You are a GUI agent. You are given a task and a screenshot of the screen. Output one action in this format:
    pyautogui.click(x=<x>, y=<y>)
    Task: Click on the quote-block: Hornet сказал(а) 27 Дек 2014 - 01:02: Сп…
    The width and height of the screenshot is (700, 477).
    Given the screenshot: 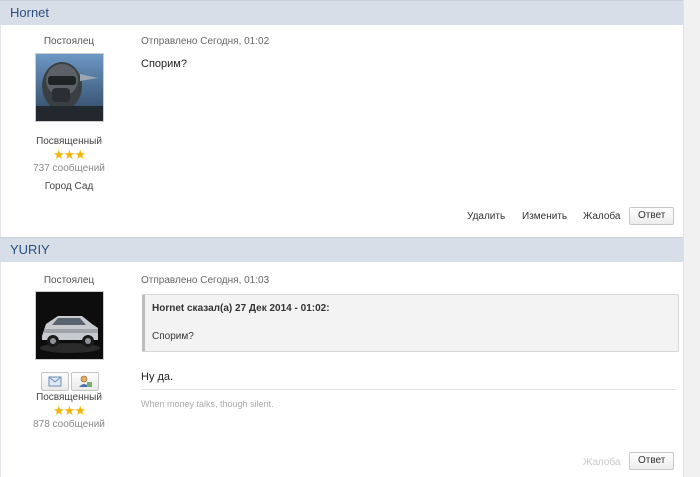 What is the action you would take?
    pyautogui.click(x=410, y=323)
    